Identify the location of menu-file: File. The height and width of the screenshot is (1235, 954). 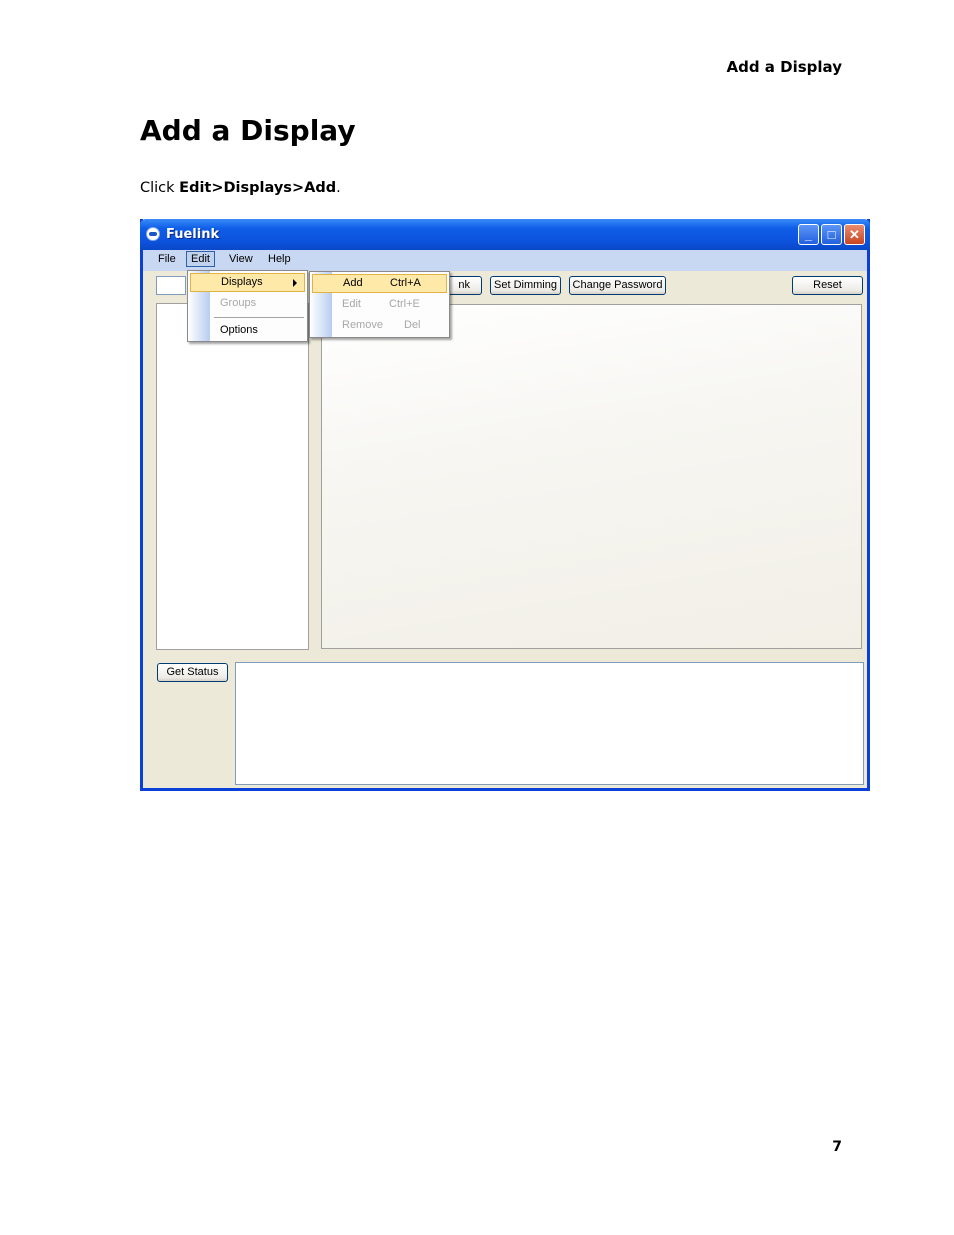
(167, 259).